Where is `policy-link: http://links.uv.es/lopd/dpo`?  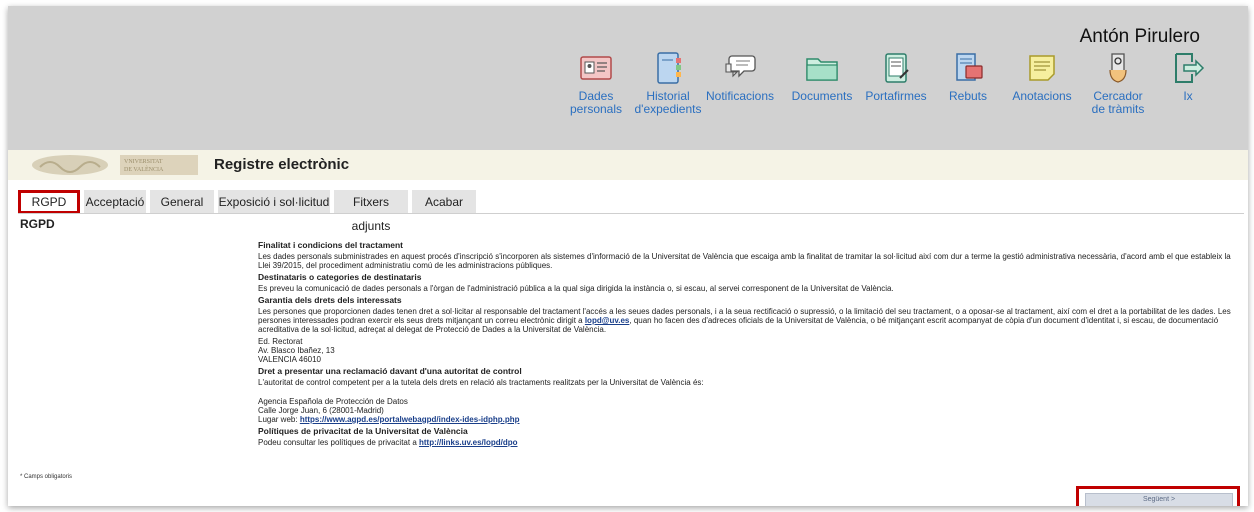 policy-link: http://links.uv.es/lopd/dpo is located at coordinates (468, 442).